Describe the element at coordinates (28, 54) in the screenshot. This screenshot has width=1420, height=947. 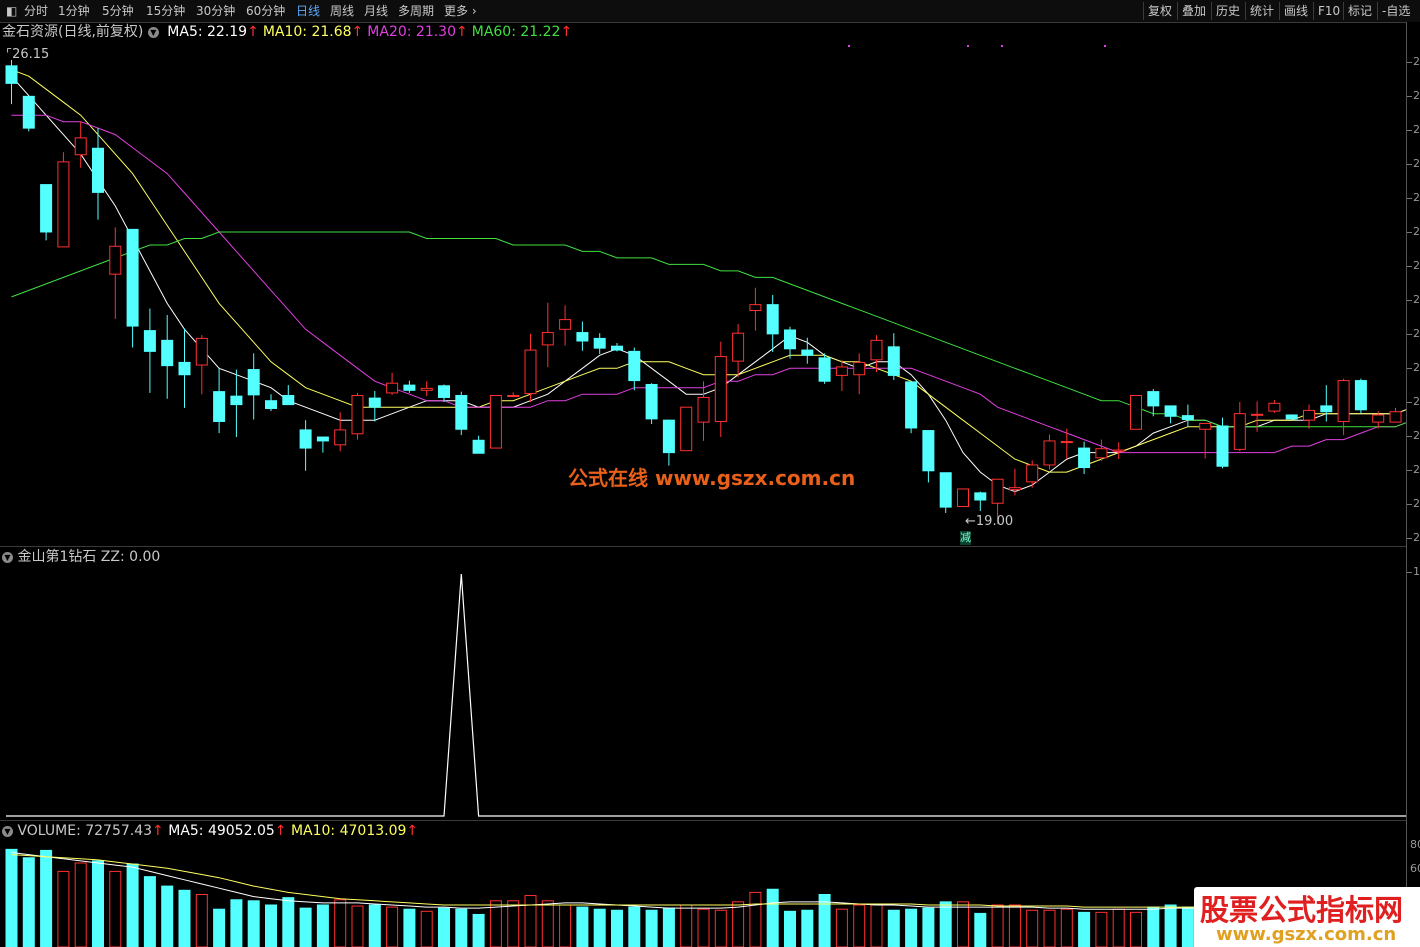
I see `high-price-label: ⌜26.15` at that location.